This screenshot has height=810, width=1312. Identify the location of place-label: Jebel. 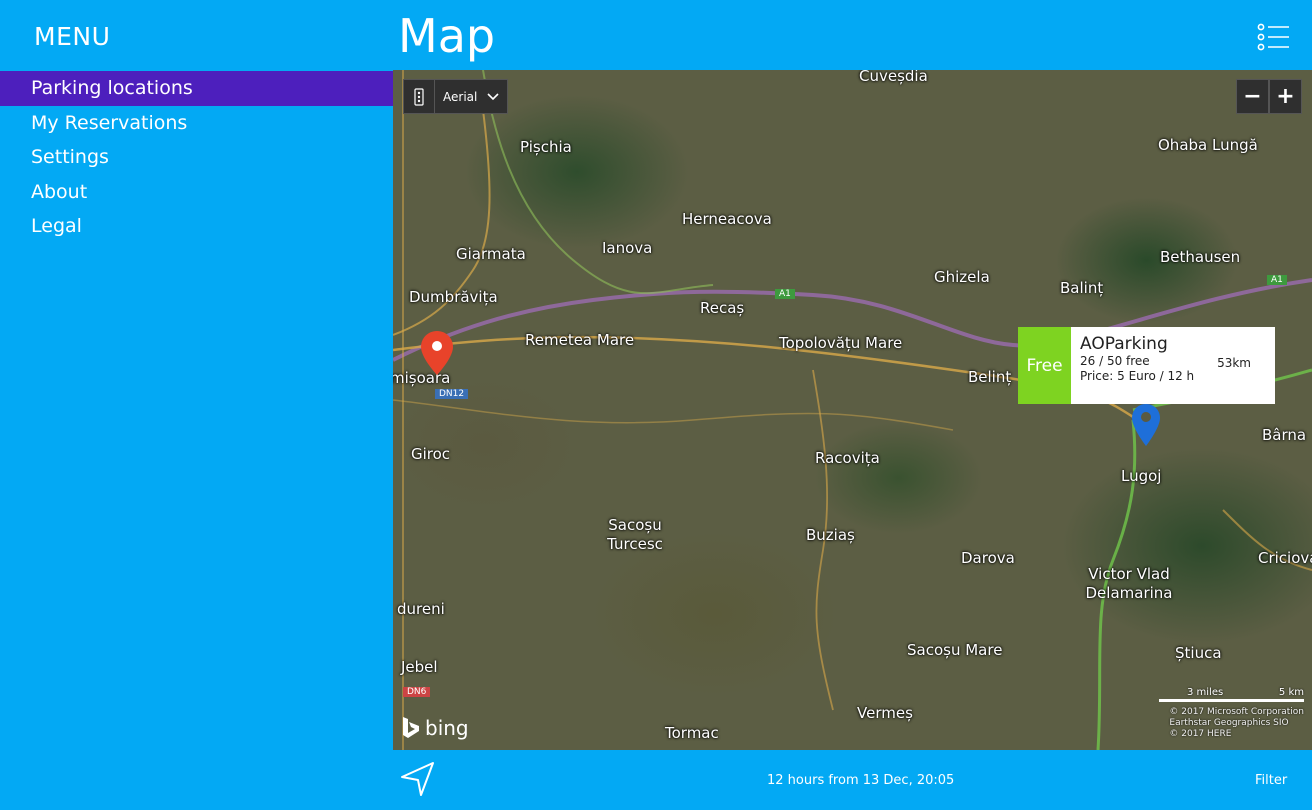
(419, 667).